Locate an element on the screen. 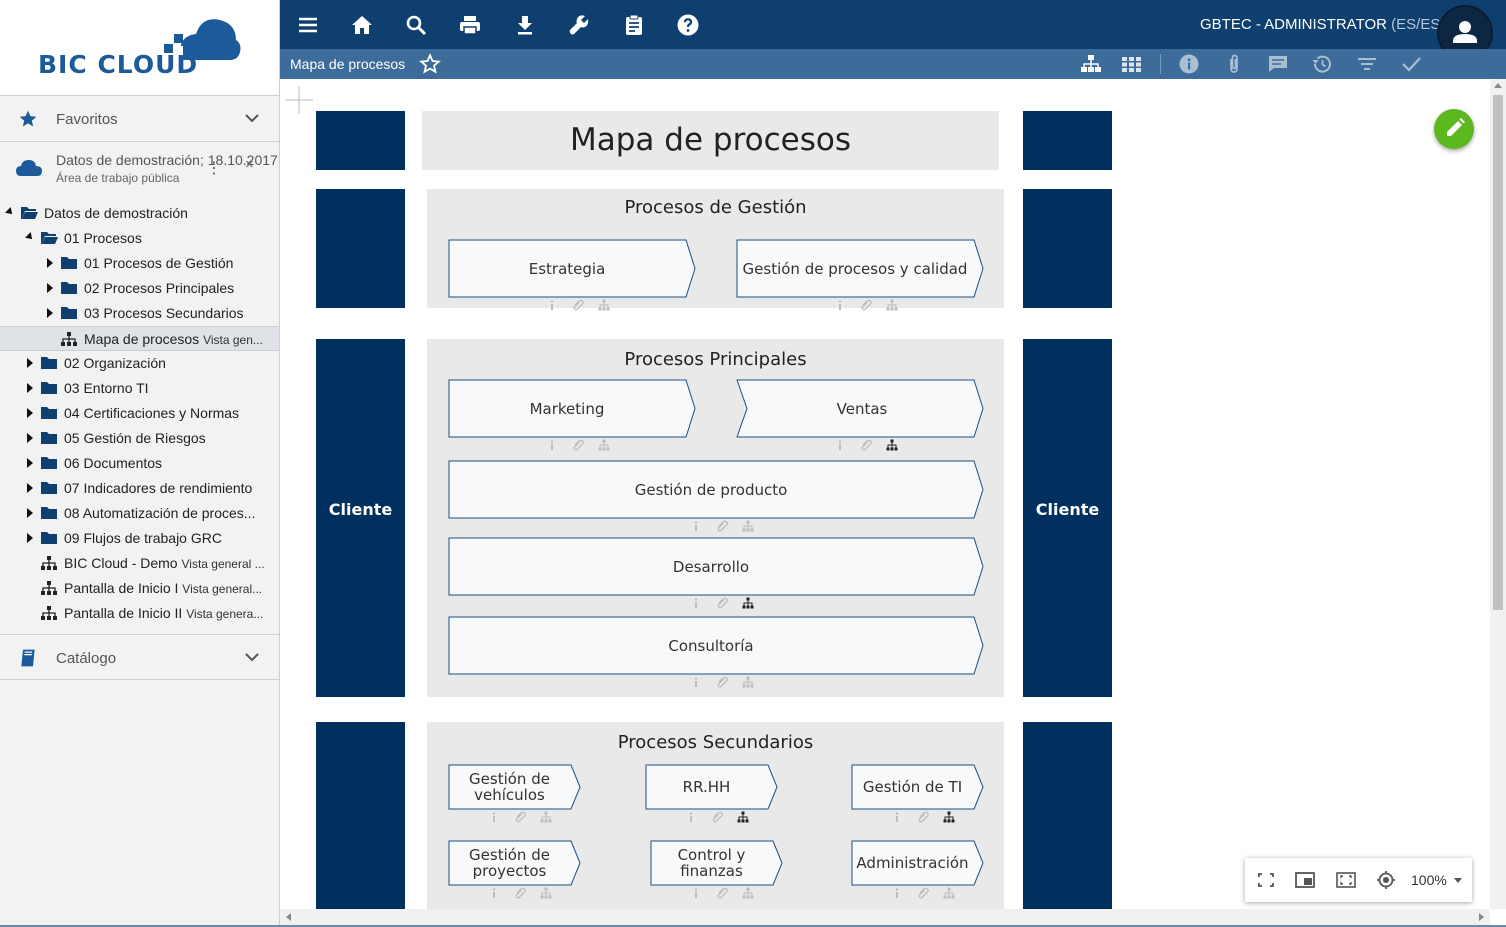 The image size is (1506, 927). process-shape: Gestión de vehículos is located at coordinates (515, 797).